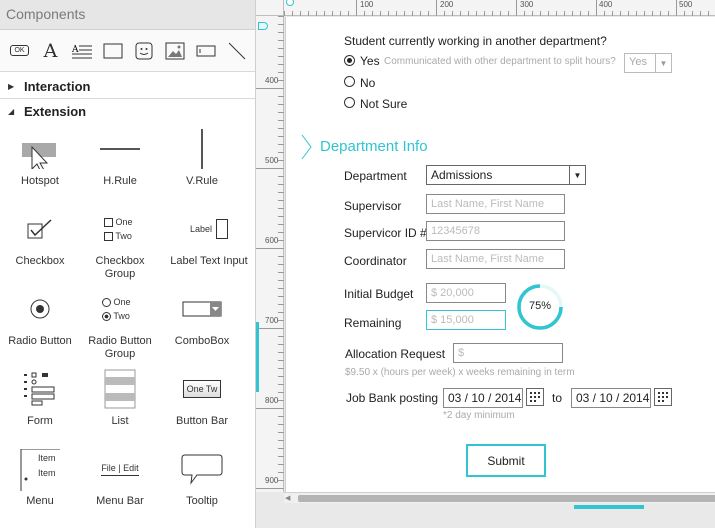 This screenshot has width=715, height=528. I want to click on checkbox-group-icon: One Two, so click(120, 229).